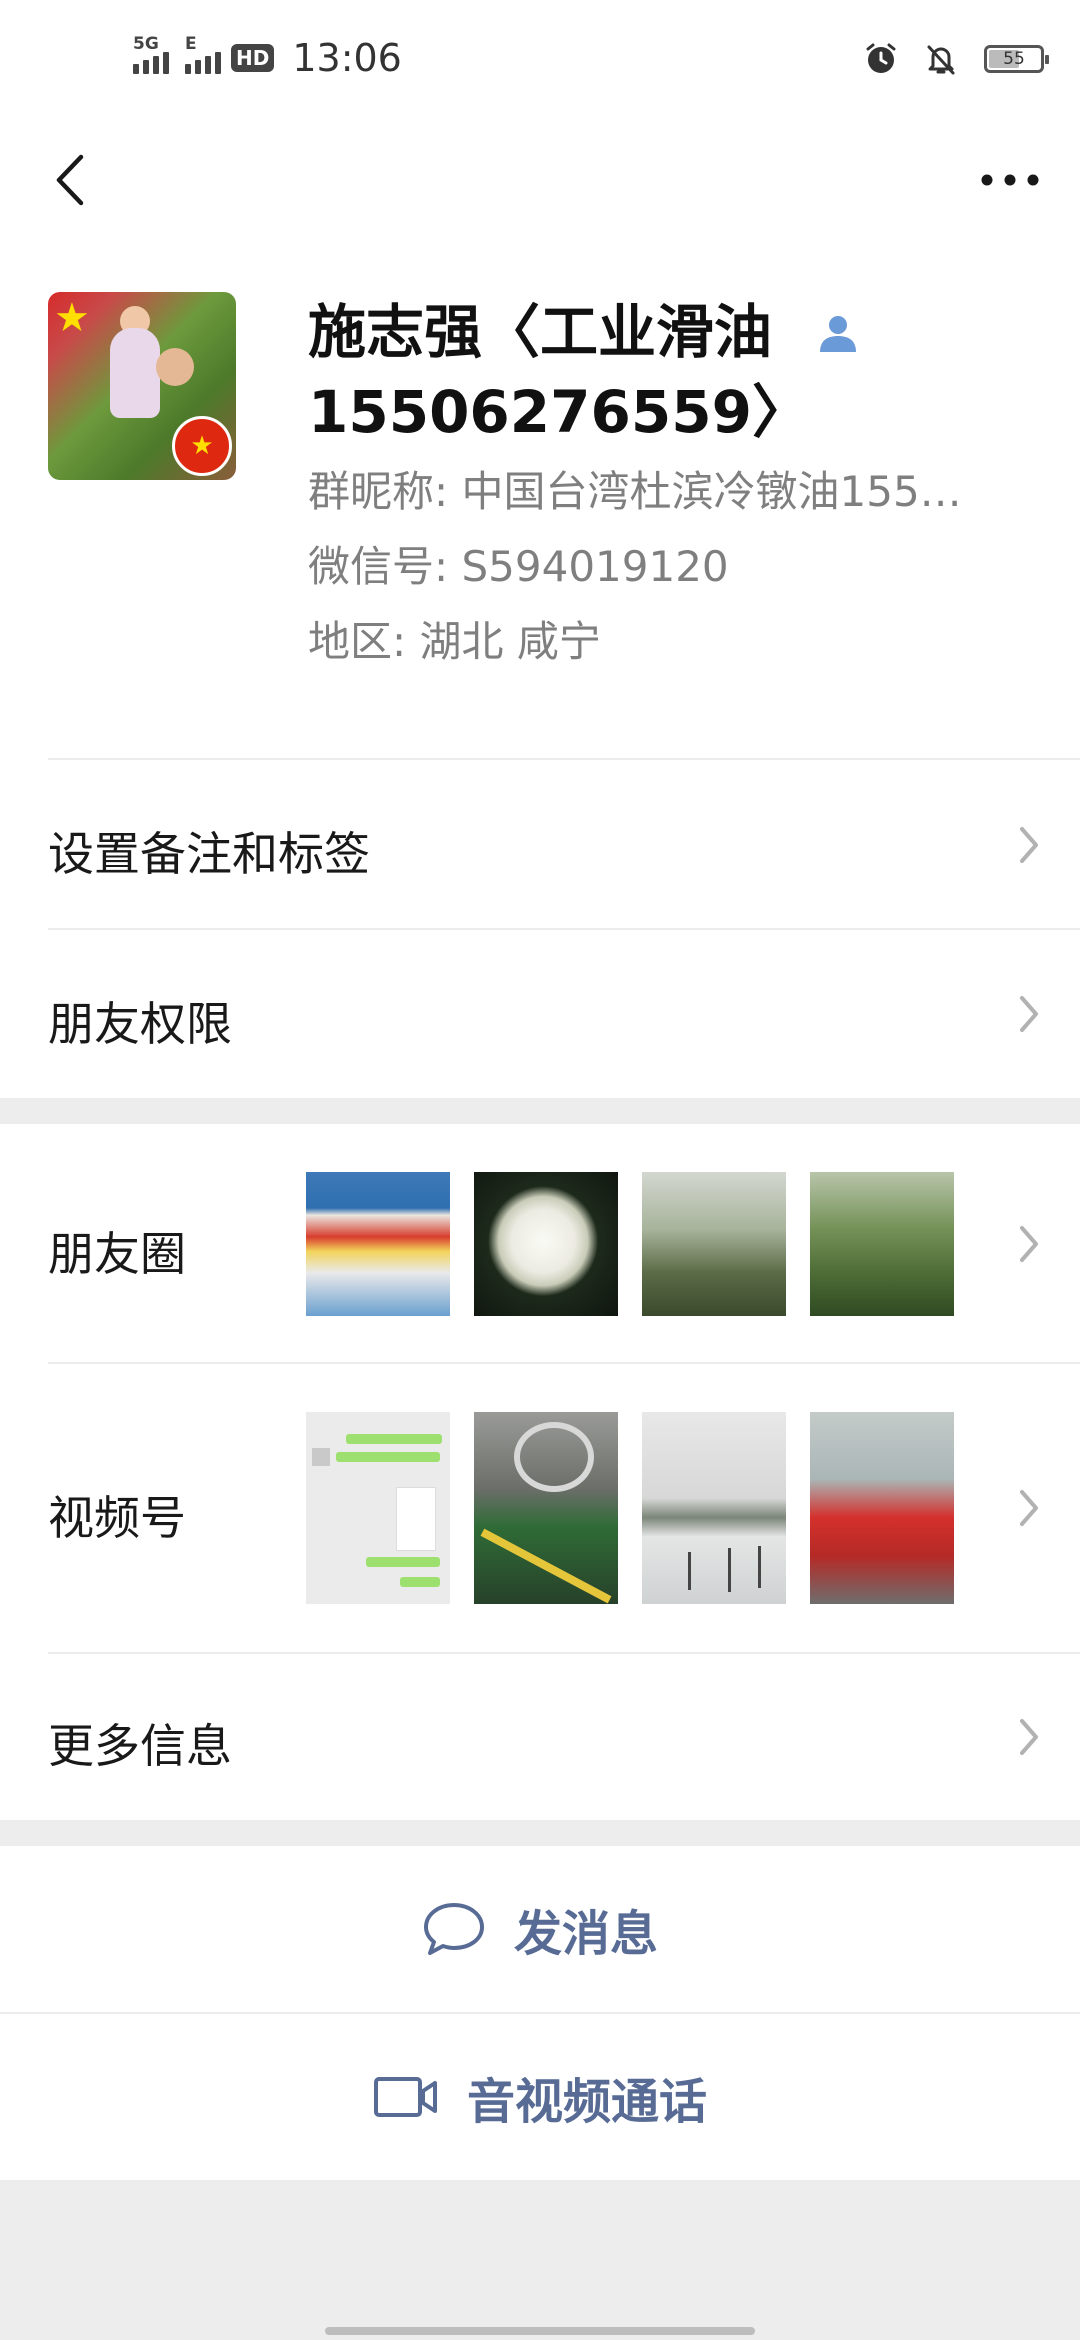 The image size is (1080, 2340). I want to click on contact-person-icon, so click(838, 334).